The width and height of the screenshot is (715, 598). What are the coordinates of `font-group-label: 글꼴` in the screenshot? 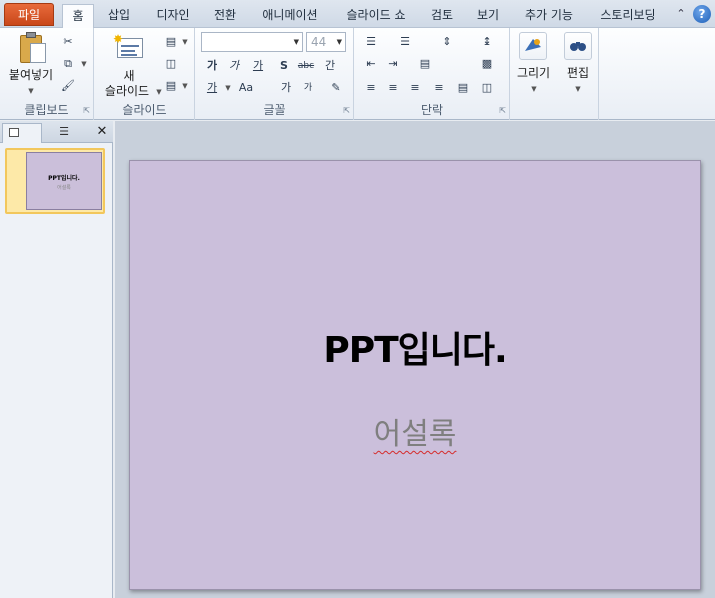 It's located at (274, 110).